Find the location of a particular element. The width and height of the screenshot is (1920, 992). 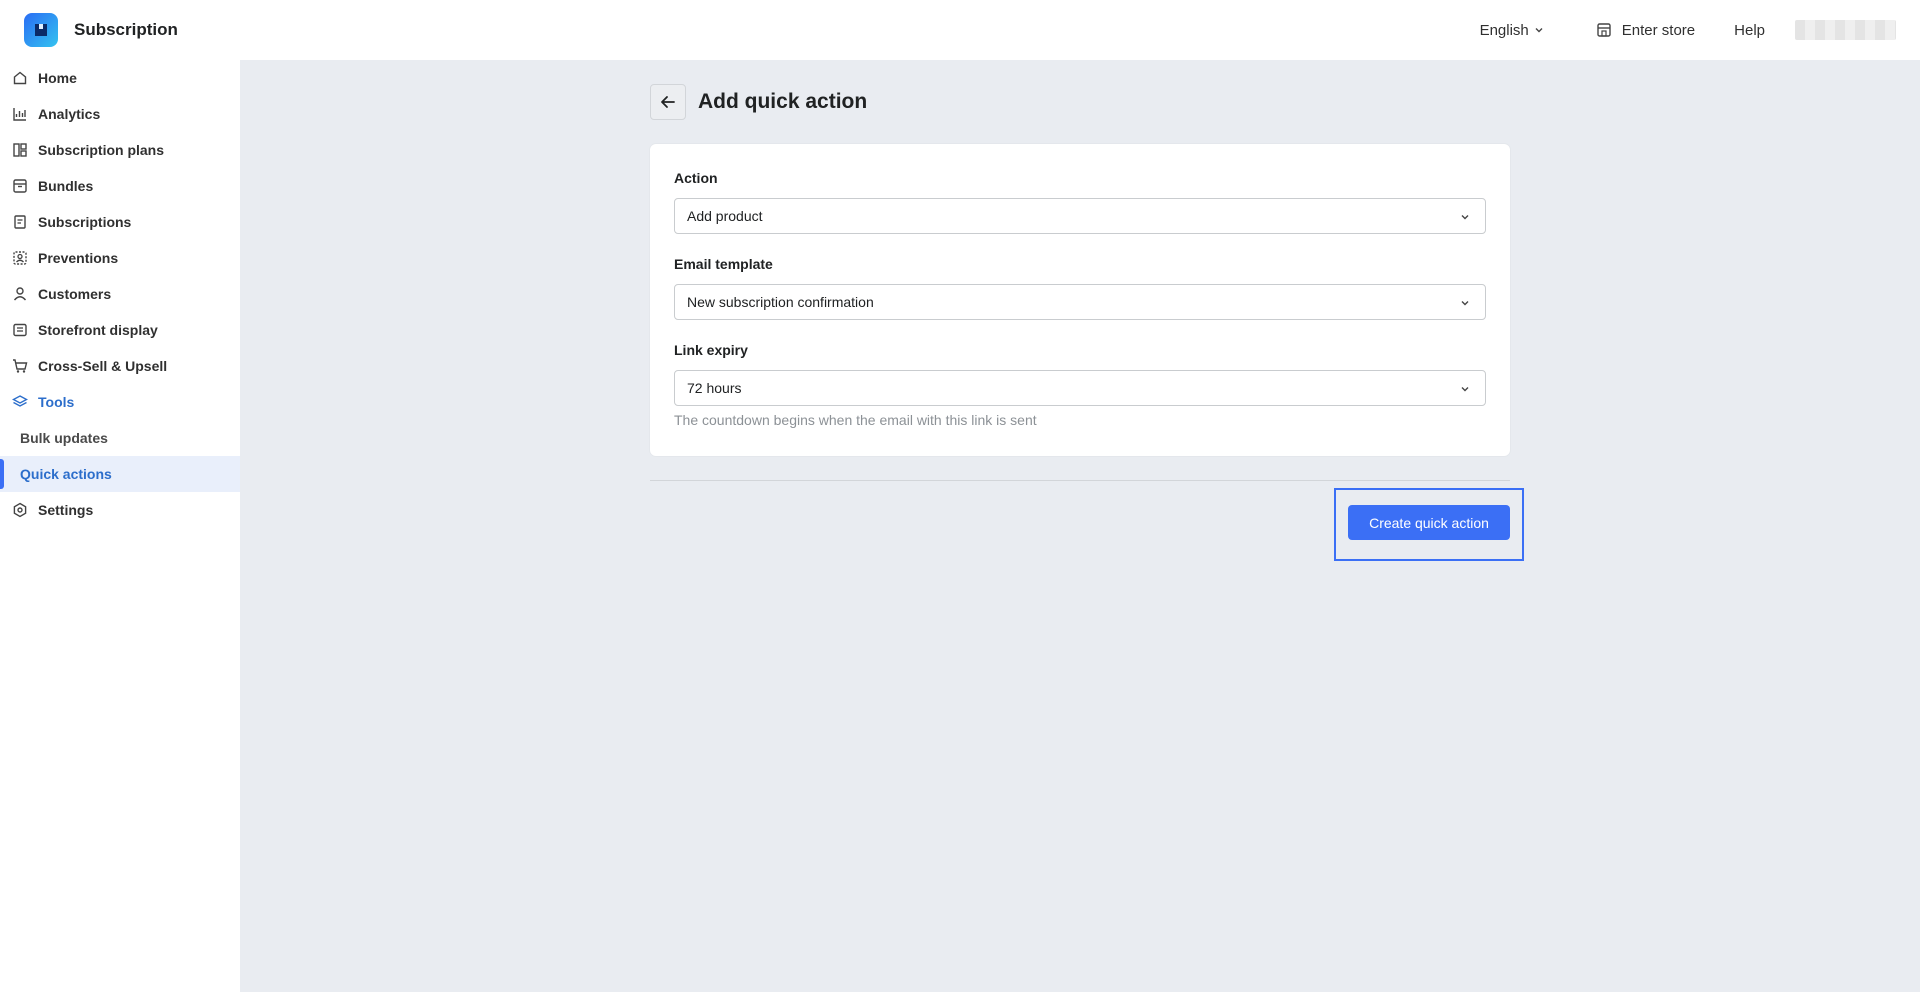

arrow-left-icon is located at coordinates (668, 102).